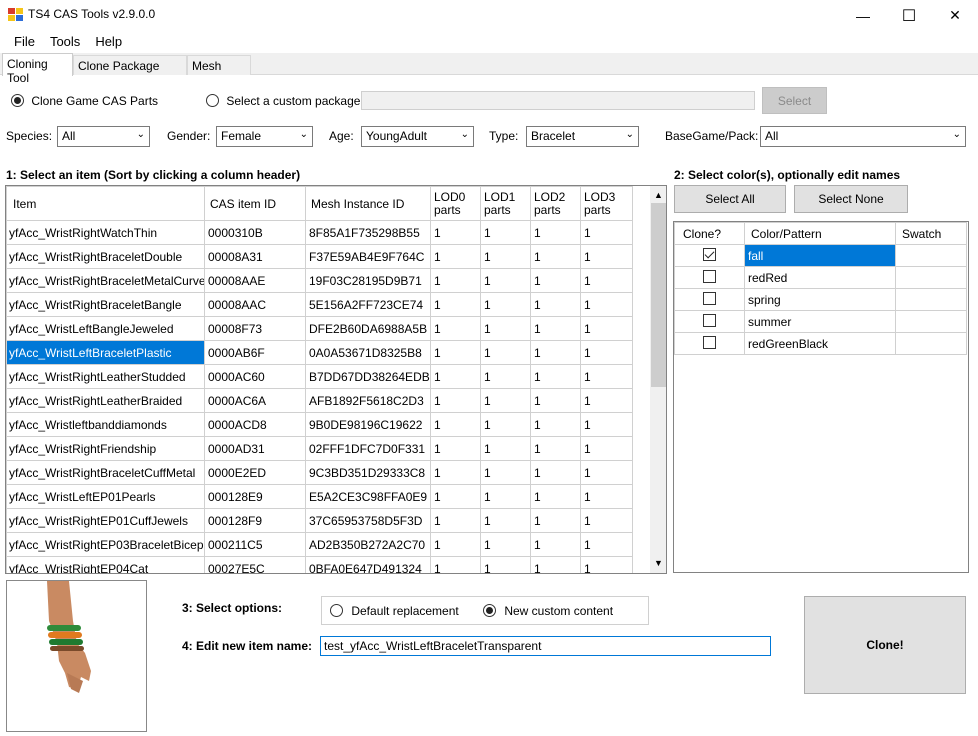 The image size is (978, 736). I want to click on table-cell: 0000AC6A, so click(255, 400).